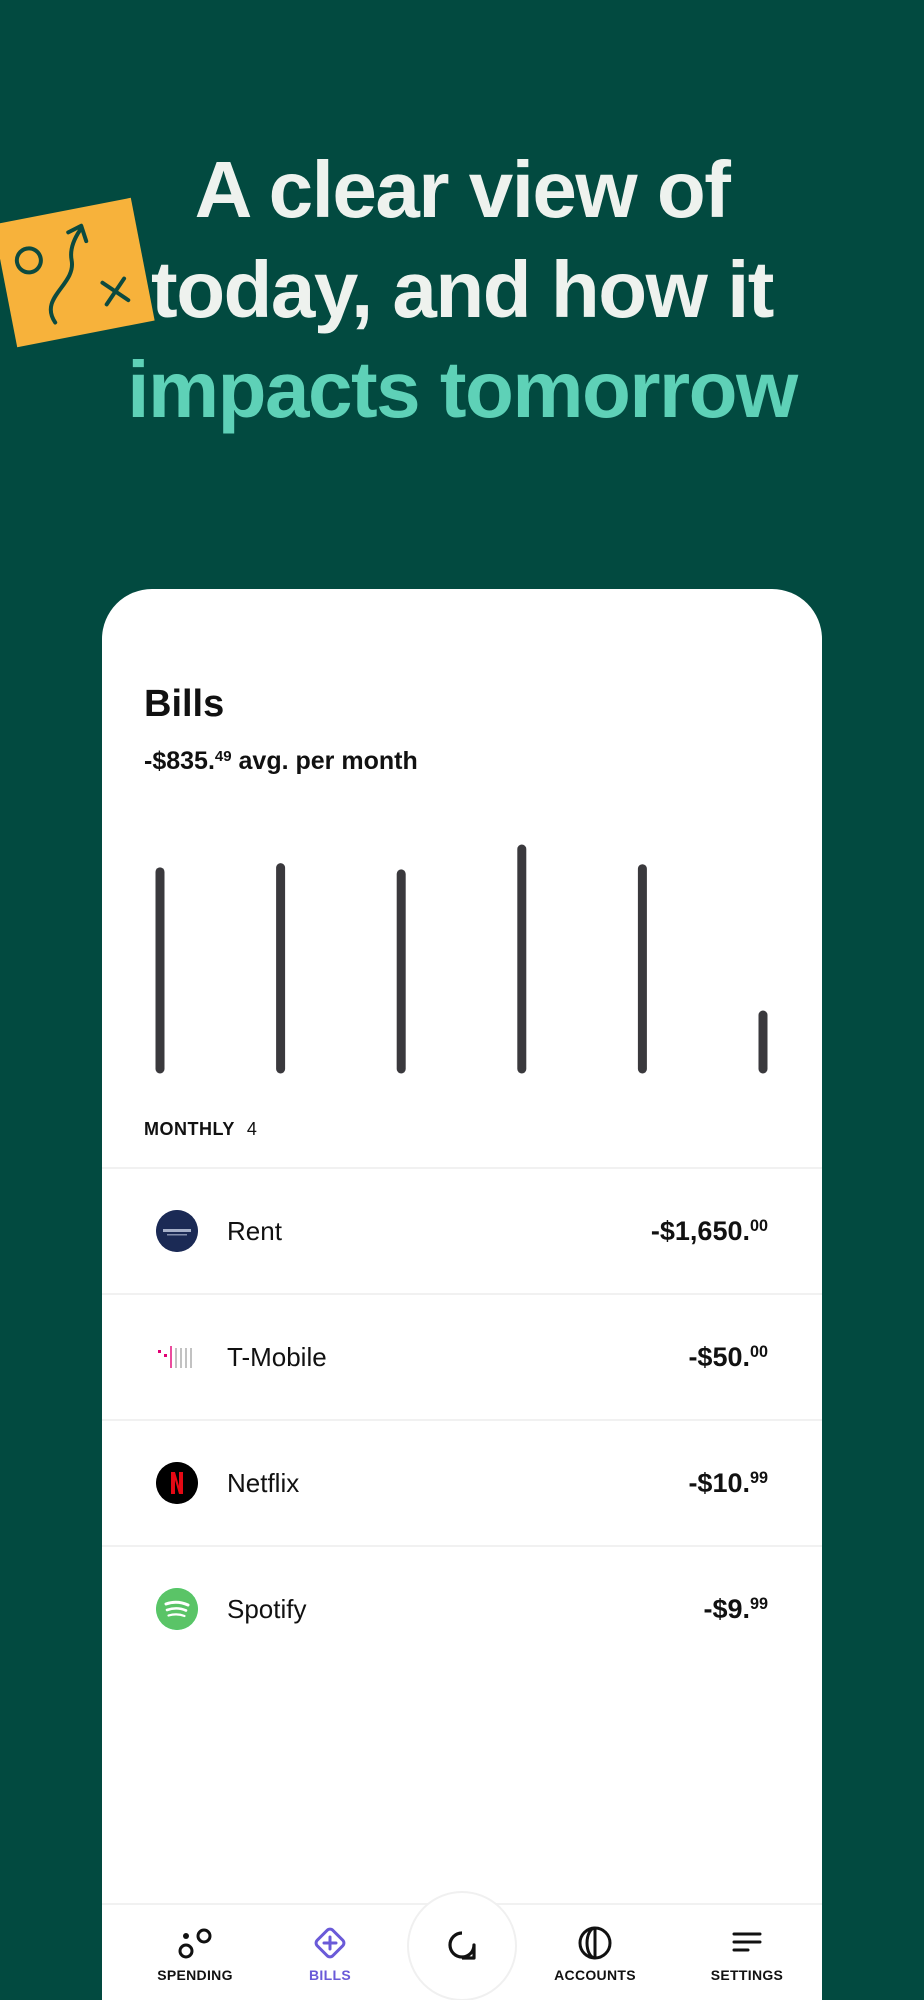 The image size is (924, 2000). I want to click on average-per-month: -$835.49 avg. per month, so click(281, 761).